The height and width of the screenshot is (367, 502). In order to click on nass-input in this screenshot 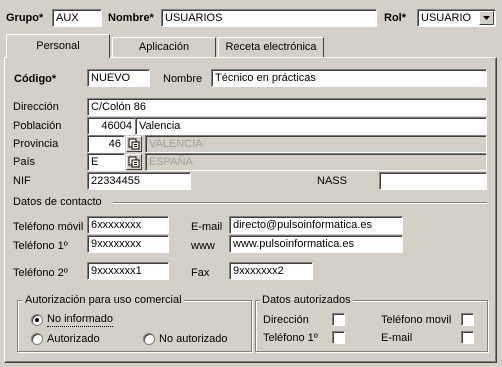, I will do `click(433, 181)`.